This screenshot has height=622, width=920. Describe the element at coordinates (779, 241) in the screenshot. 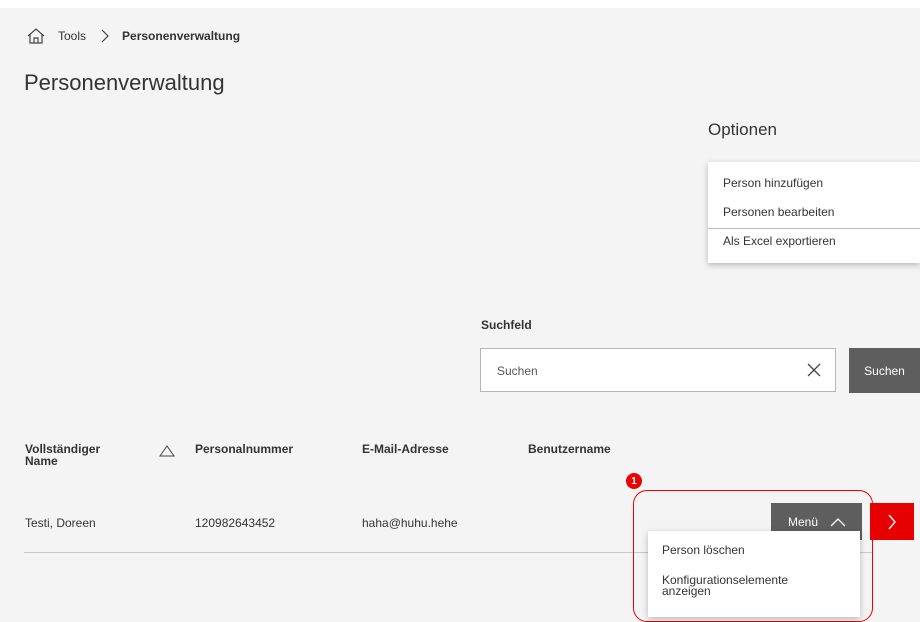

I see `option-export-excel: Als Excel exportieren` at that location.